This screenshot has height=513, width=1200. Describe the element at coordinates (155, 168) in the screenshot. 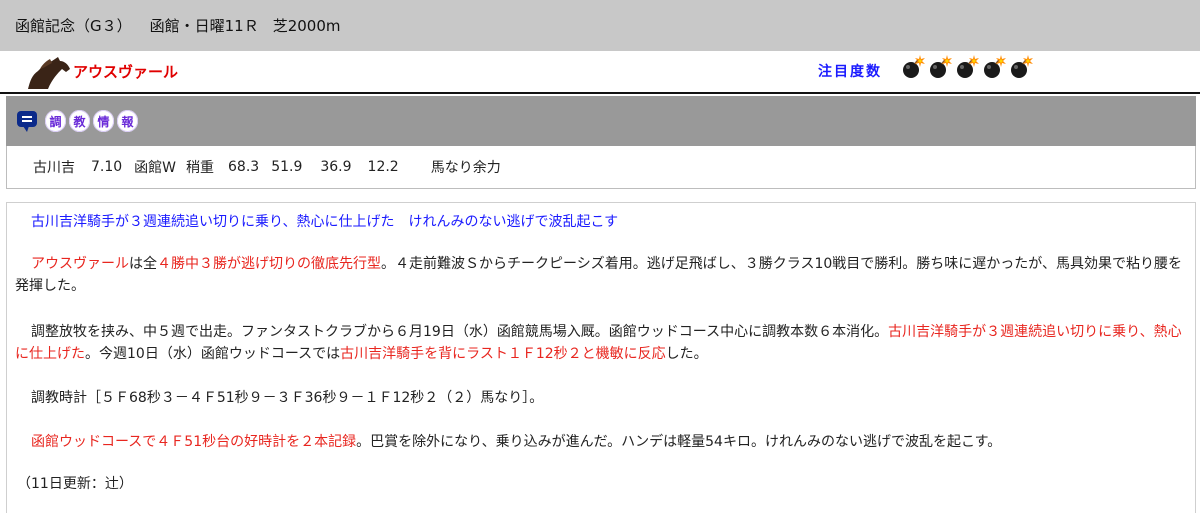

I see `record-course: 函館W` at that location.